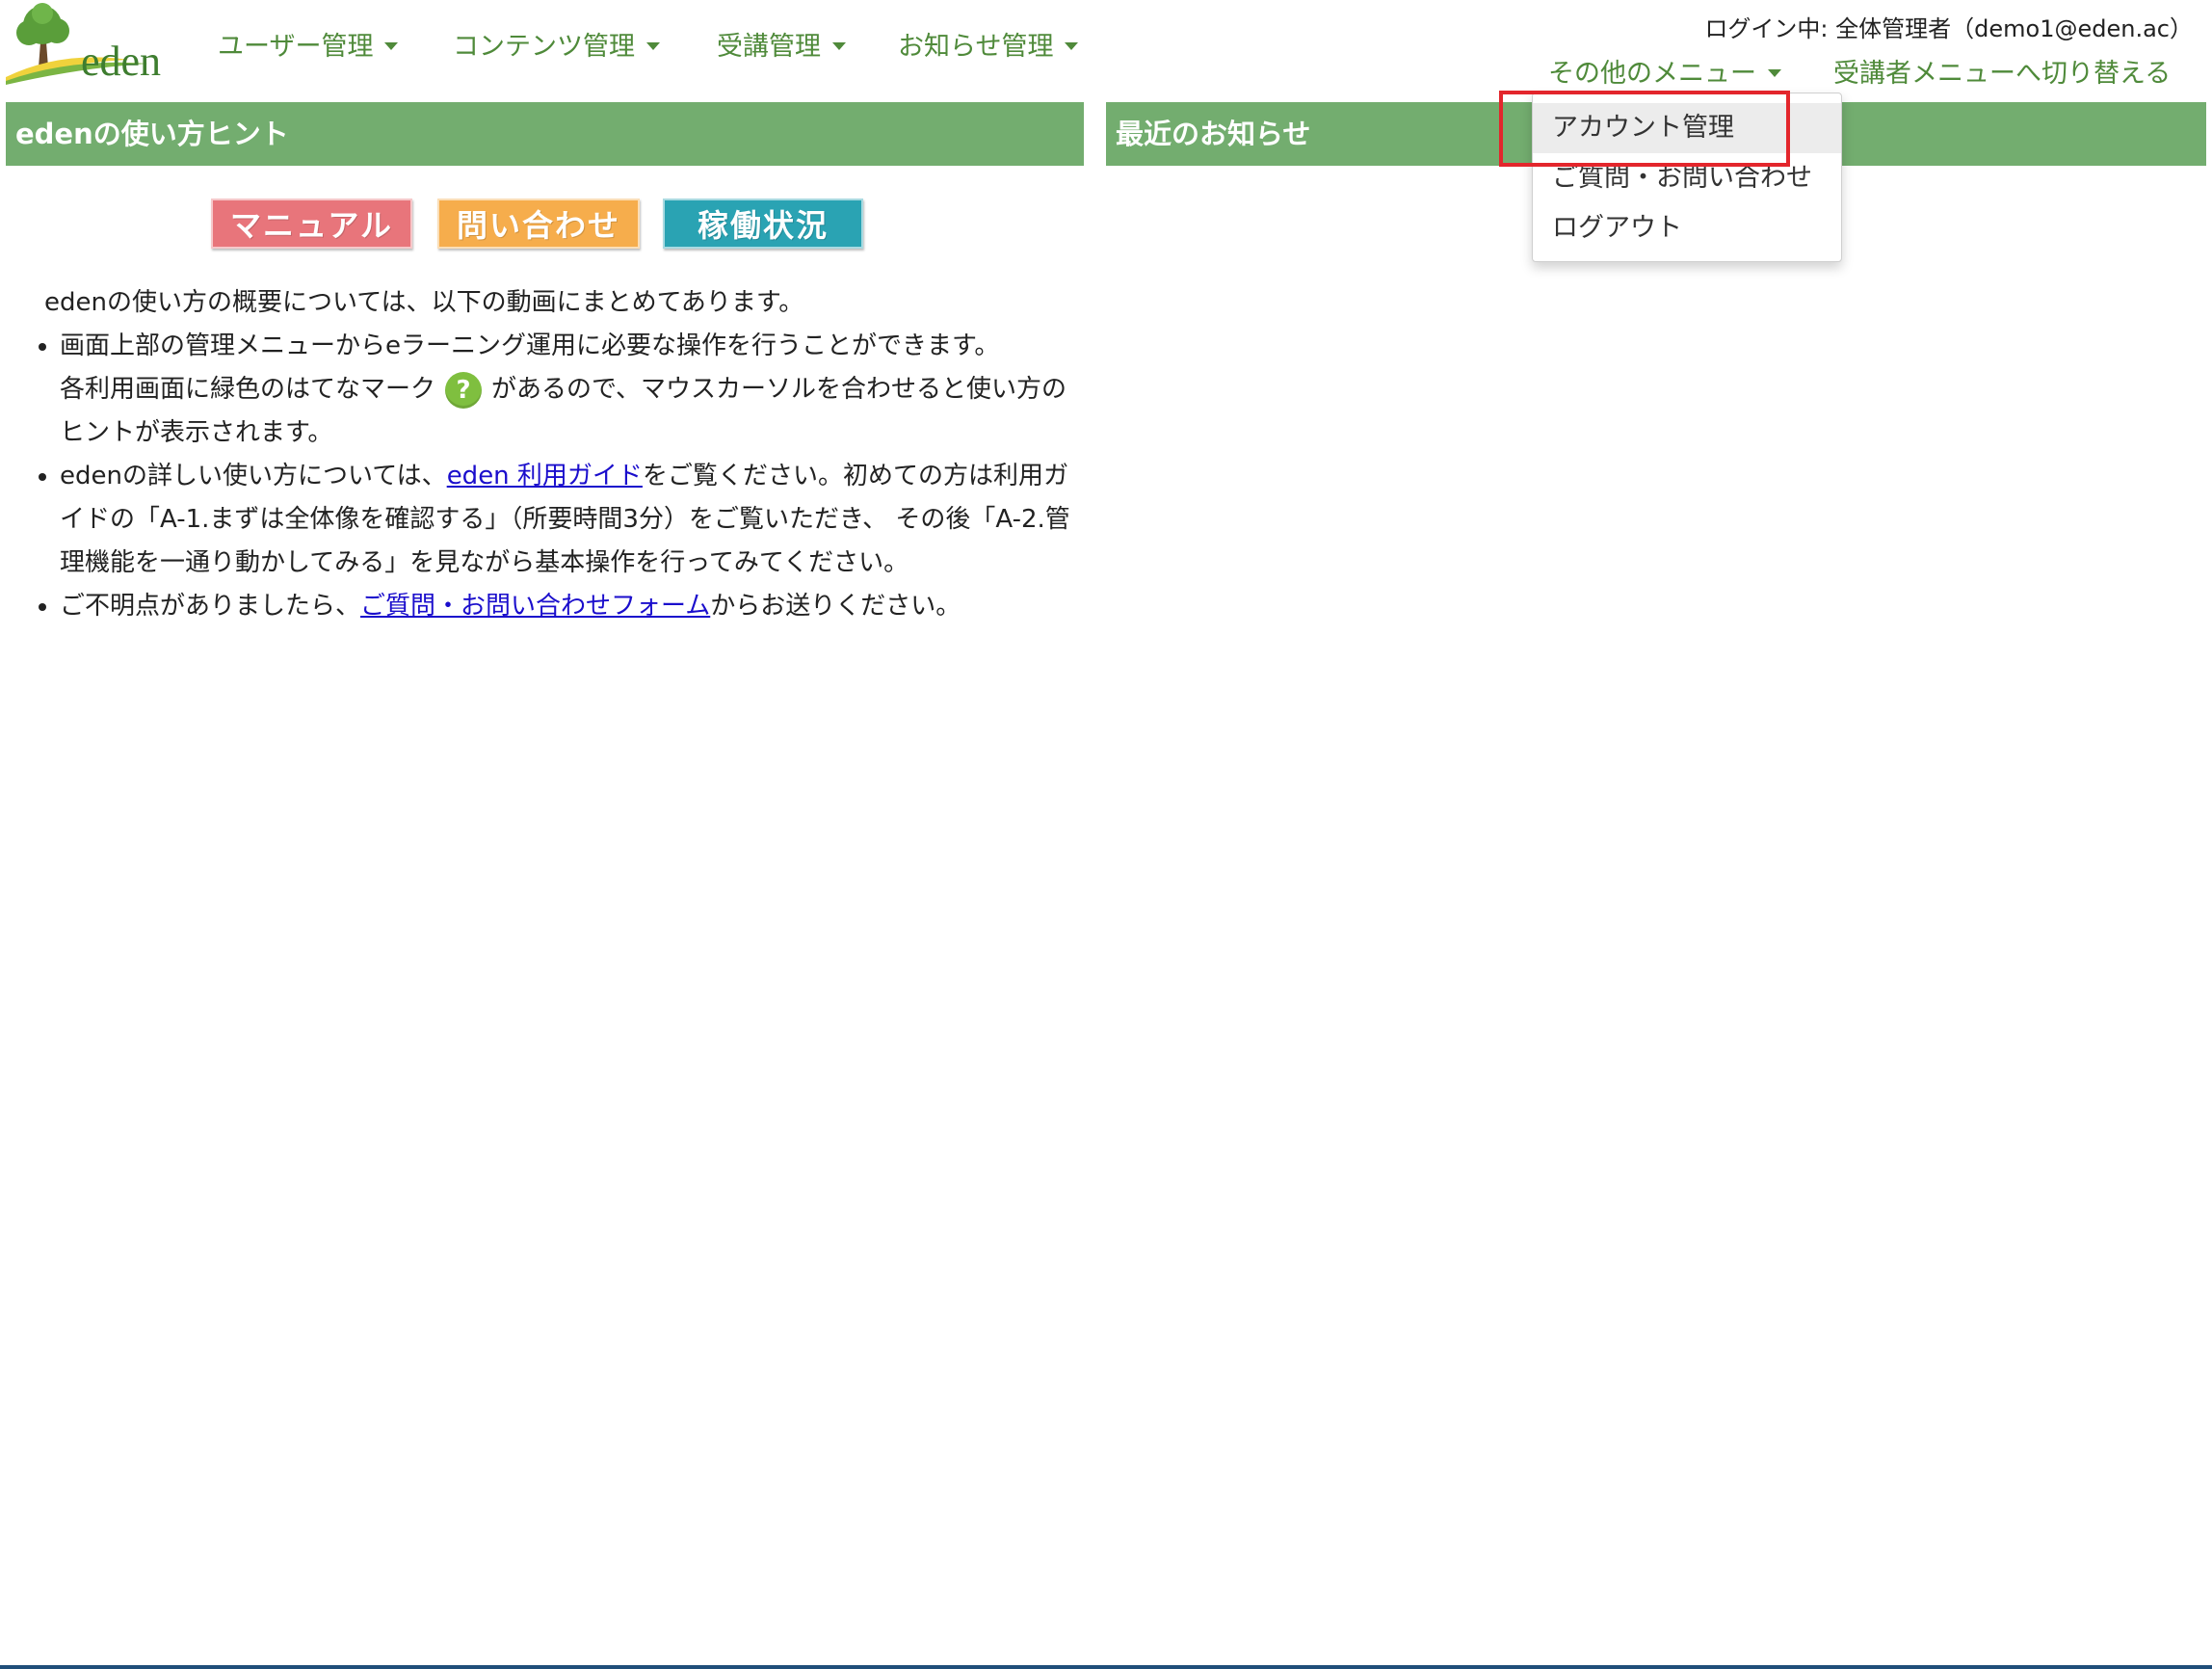  What do you see at coordinates (1106, 1667) in the screenshot?
I see `window-bottom-border` at bounding box center [1106, 1667].